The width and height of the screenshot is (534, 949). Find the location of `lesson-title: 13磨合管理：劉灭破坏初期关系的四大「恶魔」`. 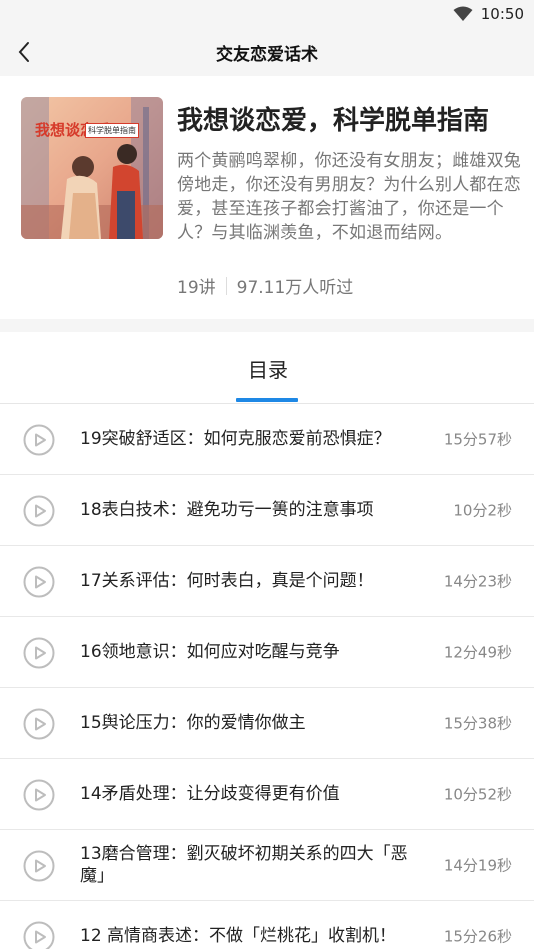

lesson-title: 13磨合管理：劉灭破坏初期关系的四大「恶魔」 is located at coordinates (244, 865).